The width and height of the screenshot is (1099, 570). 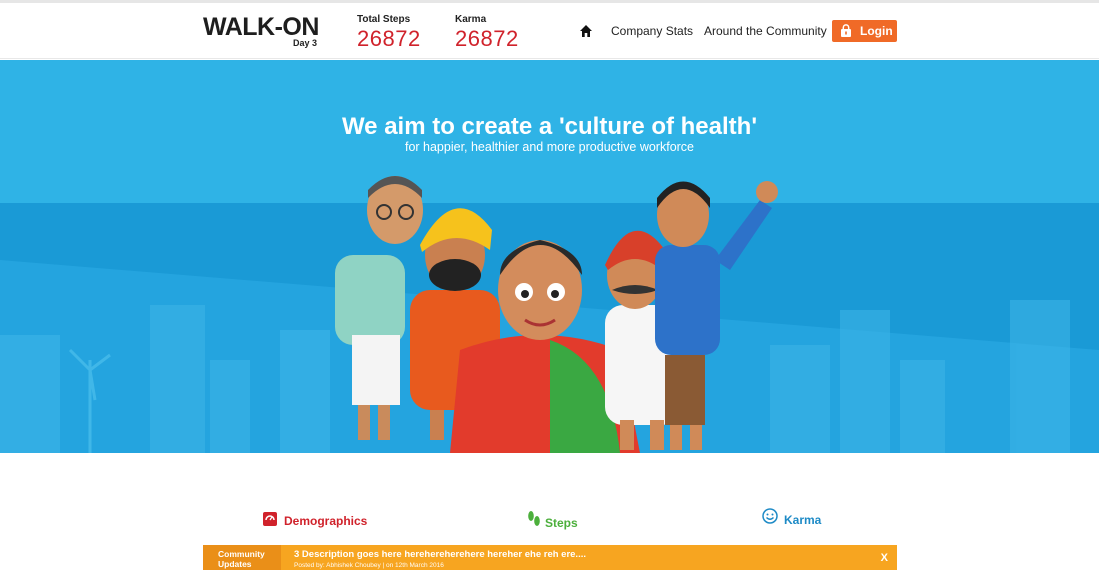 What do you see at coordinates (263, 33) in the screenshot?
I see `walk-on-logo: WALK-ON Day 3` at bounding box center [263, 33].